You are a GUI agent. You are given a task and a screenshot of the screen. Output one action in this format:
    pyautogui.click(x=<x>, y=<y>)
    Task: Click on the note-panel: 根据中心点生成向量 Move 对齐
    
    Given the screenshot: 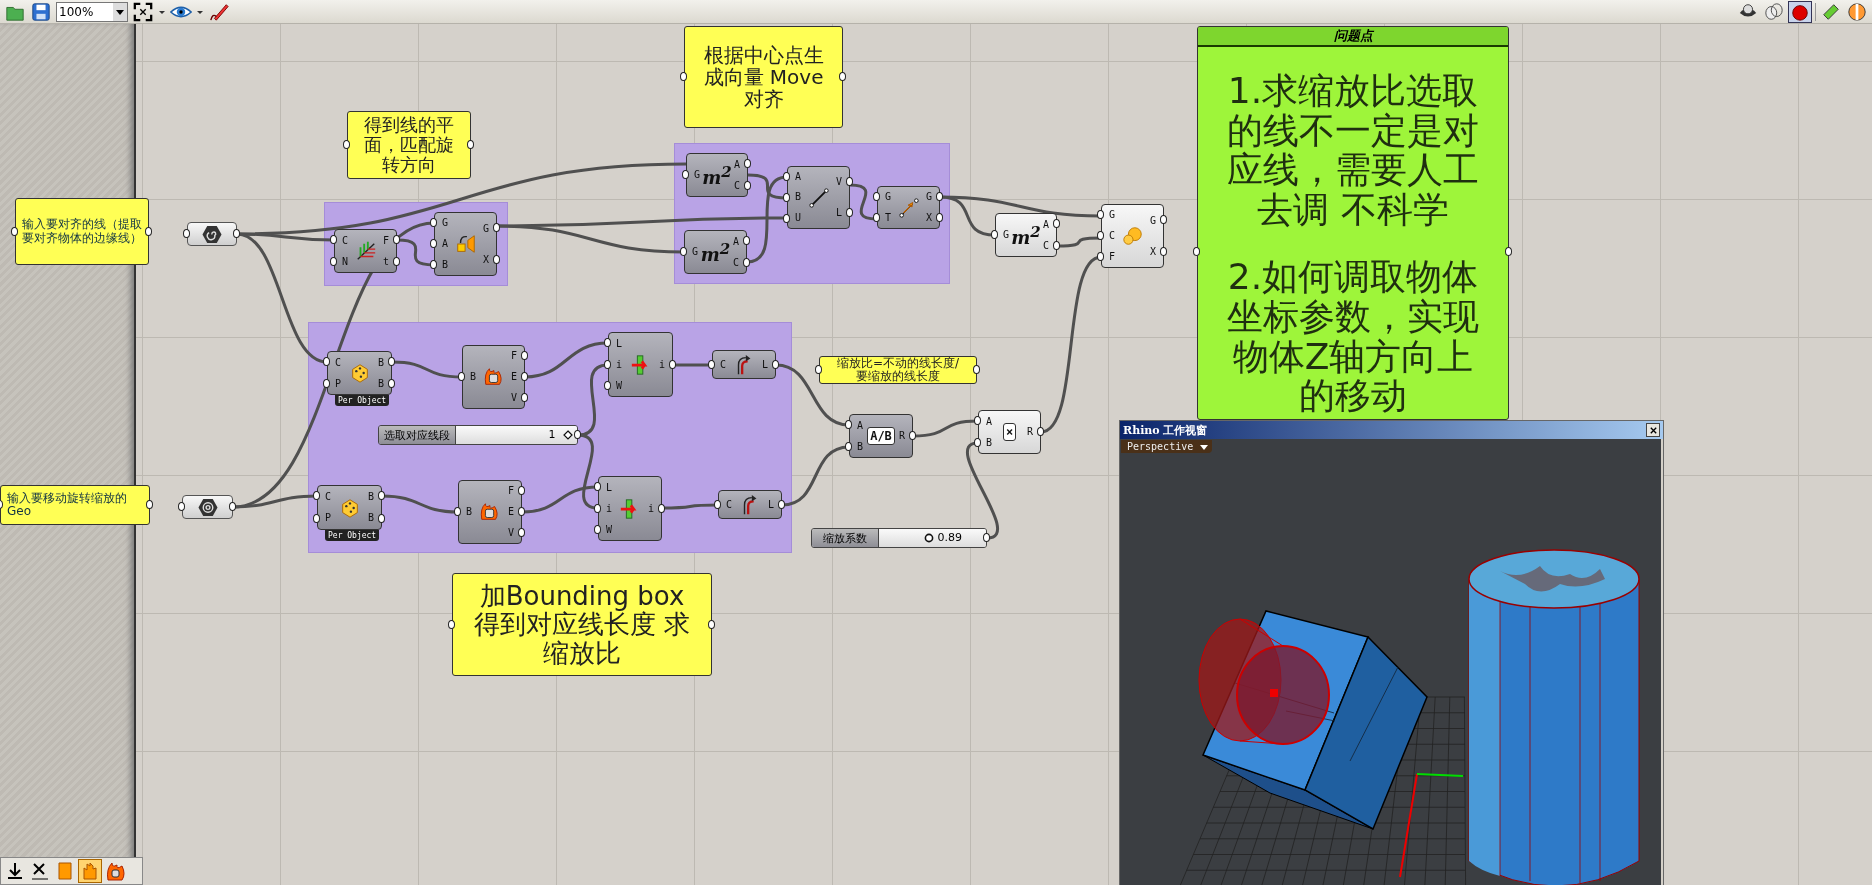 What is the action you would take?
    pyautogui.click(x=763, y=77)
    